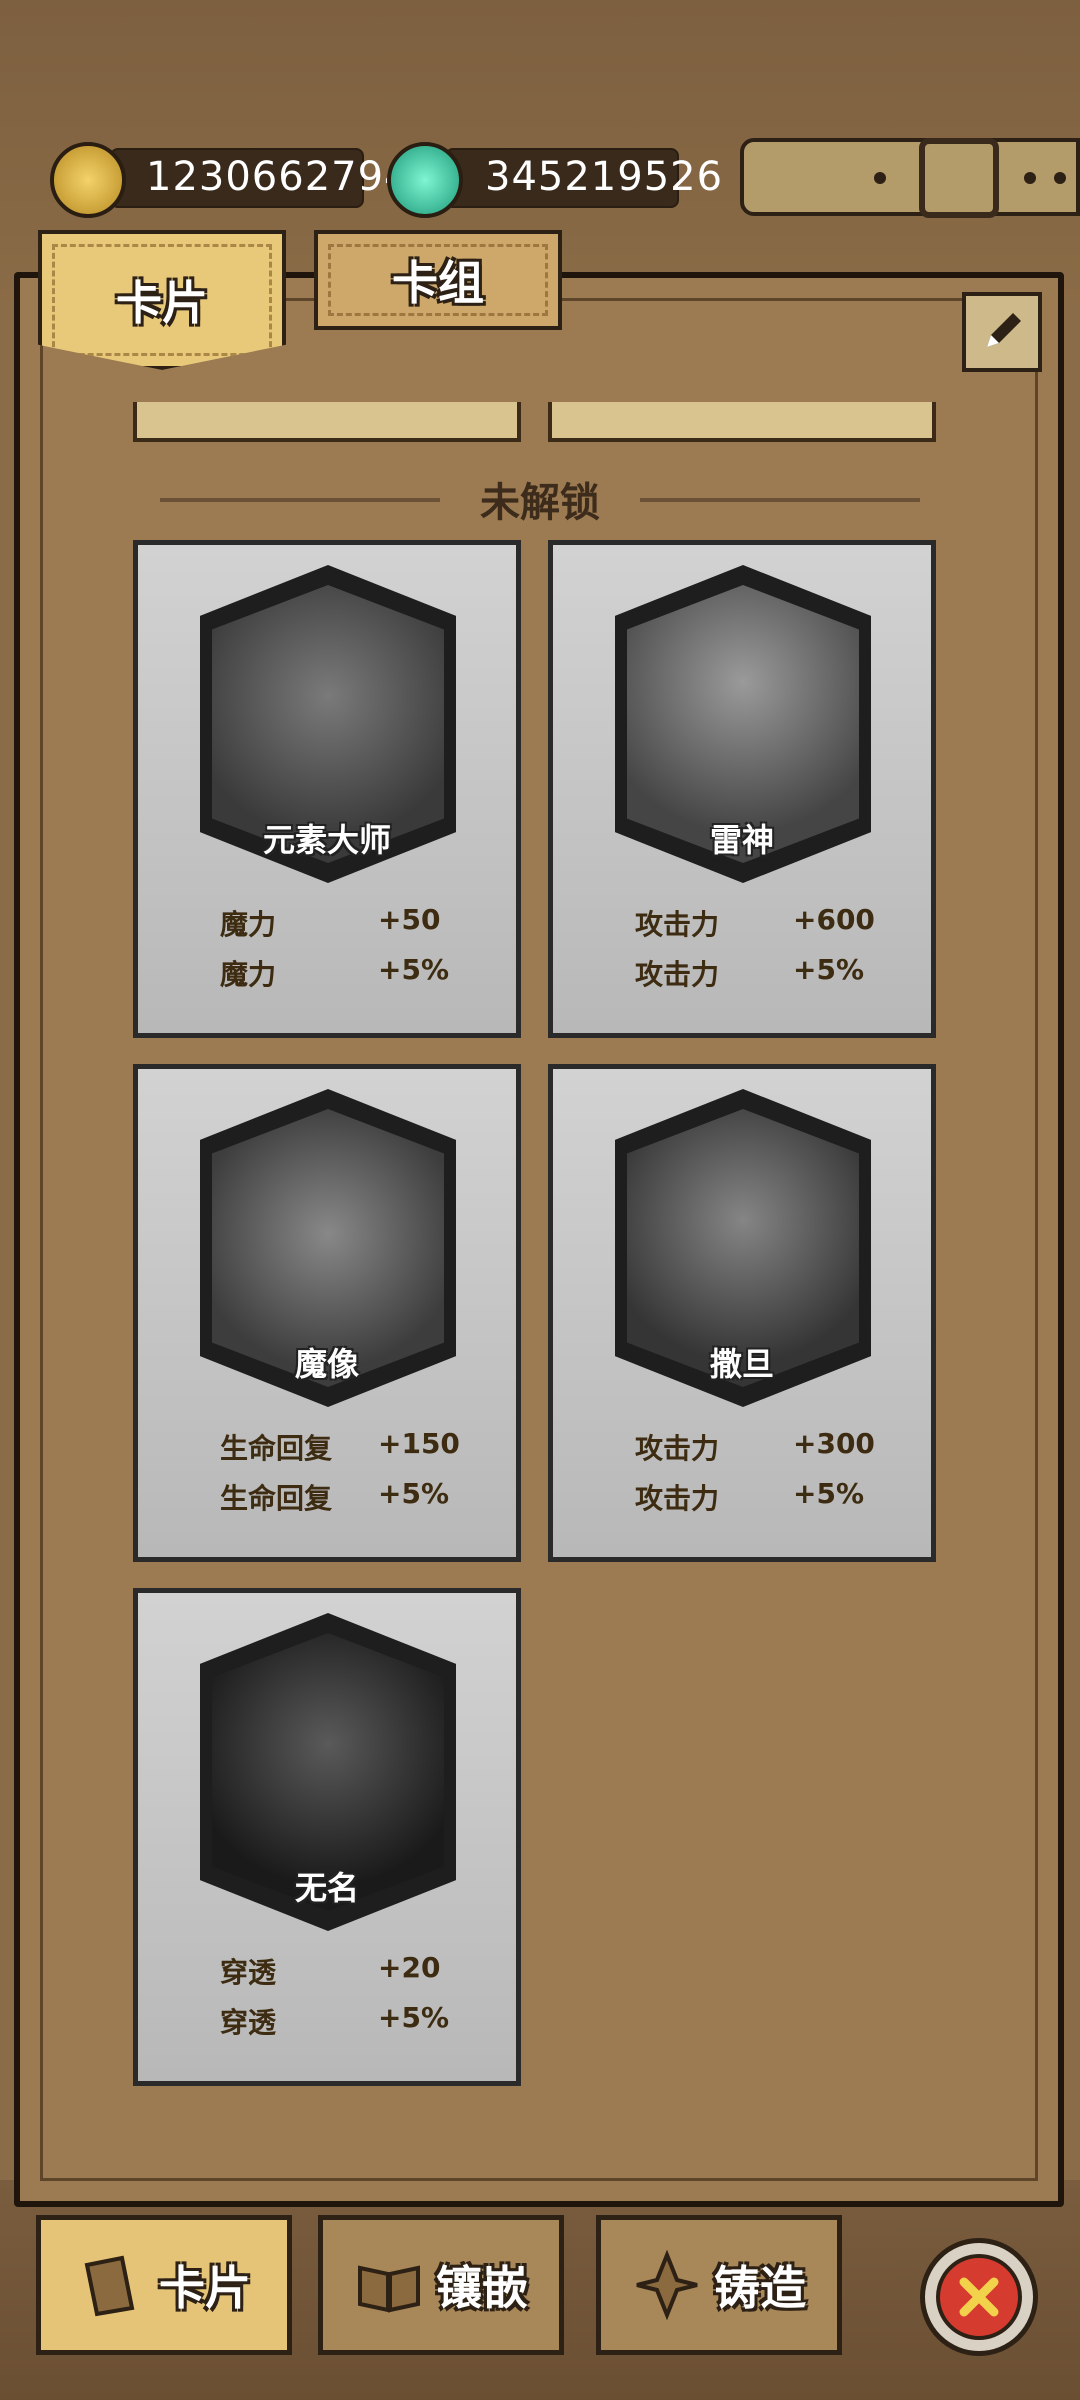  I want to click on edit-button, so click(1002, 332).